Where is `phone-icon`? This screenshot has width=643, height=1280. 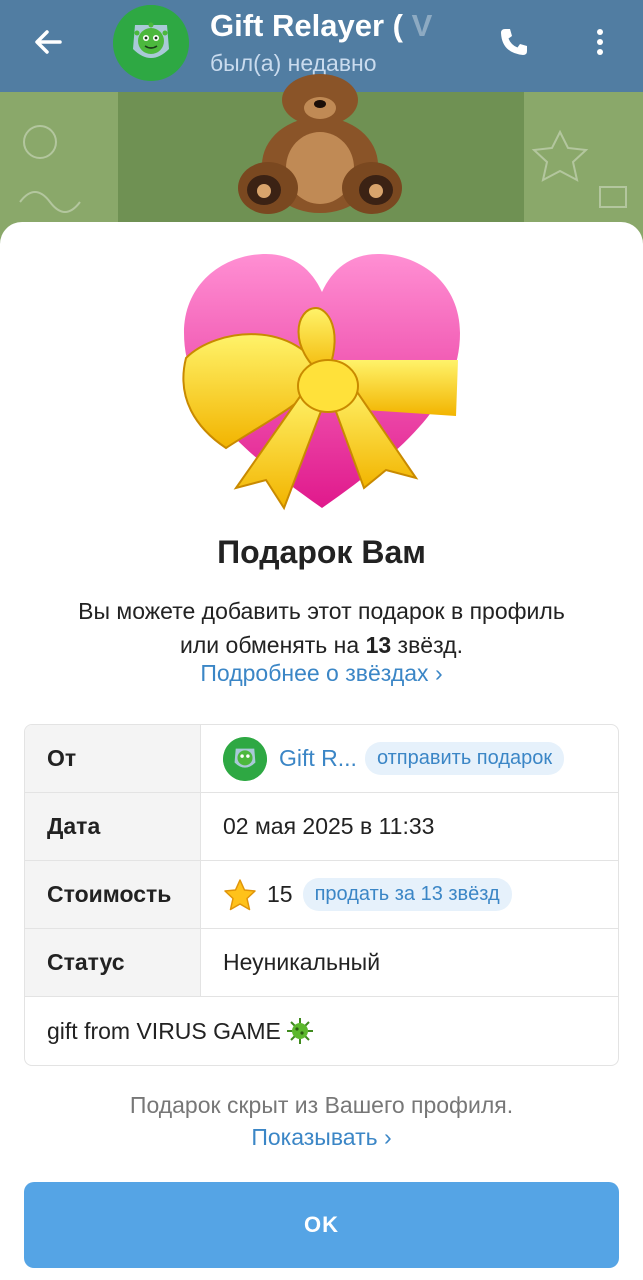 phone-icon is located at coordinates (514, 42).